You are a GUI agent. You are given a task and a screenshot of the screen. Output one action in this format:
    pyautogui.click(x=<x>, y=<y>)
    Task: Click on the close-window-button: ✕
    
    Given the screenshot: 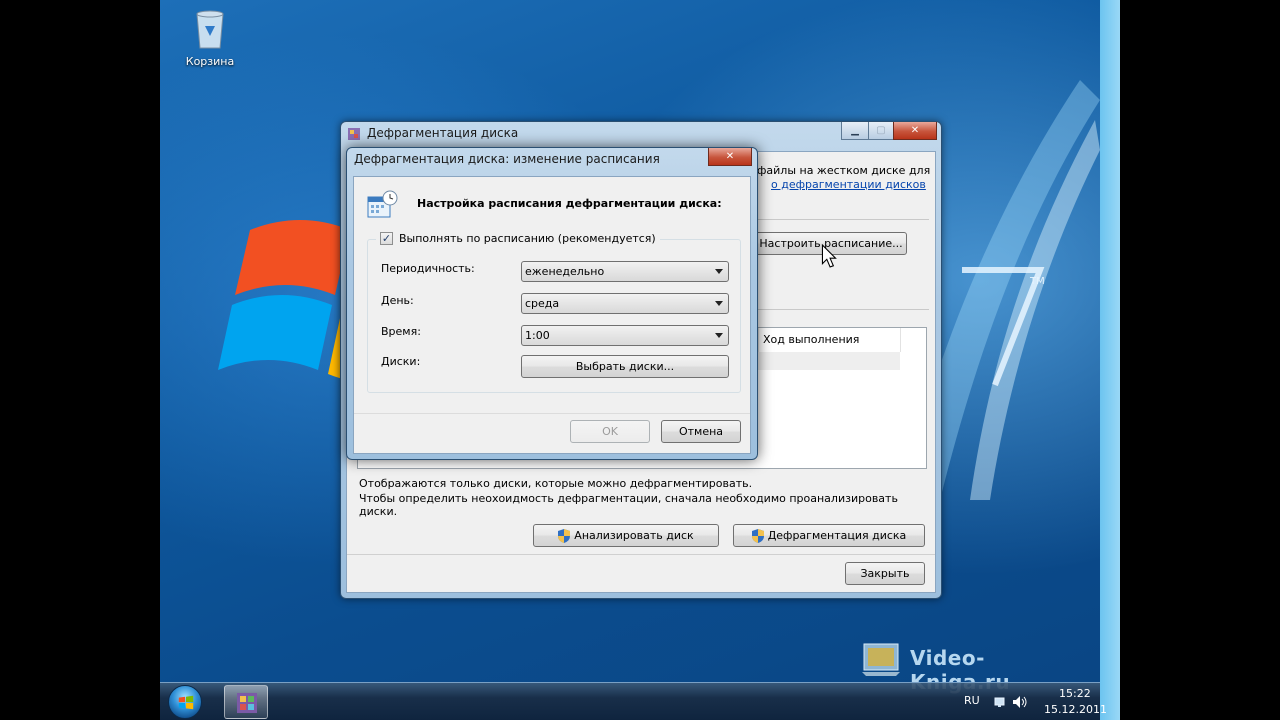 What is the action you would take?
    pyautogui.click(x=915, y=131)
    